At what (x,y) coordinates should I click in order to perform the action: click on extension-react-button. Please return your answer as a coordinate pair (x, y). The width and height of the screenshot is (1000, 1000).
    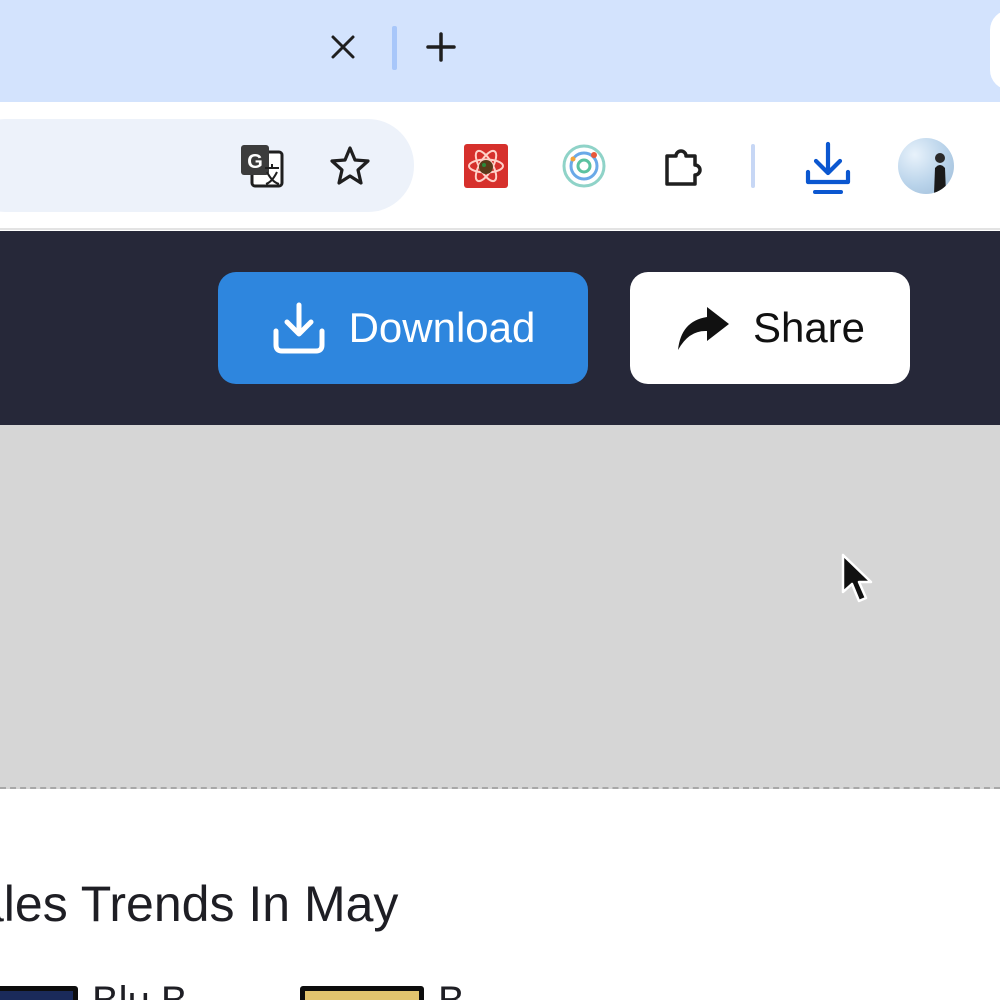
    Looking at the image, I should click on (486, 166).